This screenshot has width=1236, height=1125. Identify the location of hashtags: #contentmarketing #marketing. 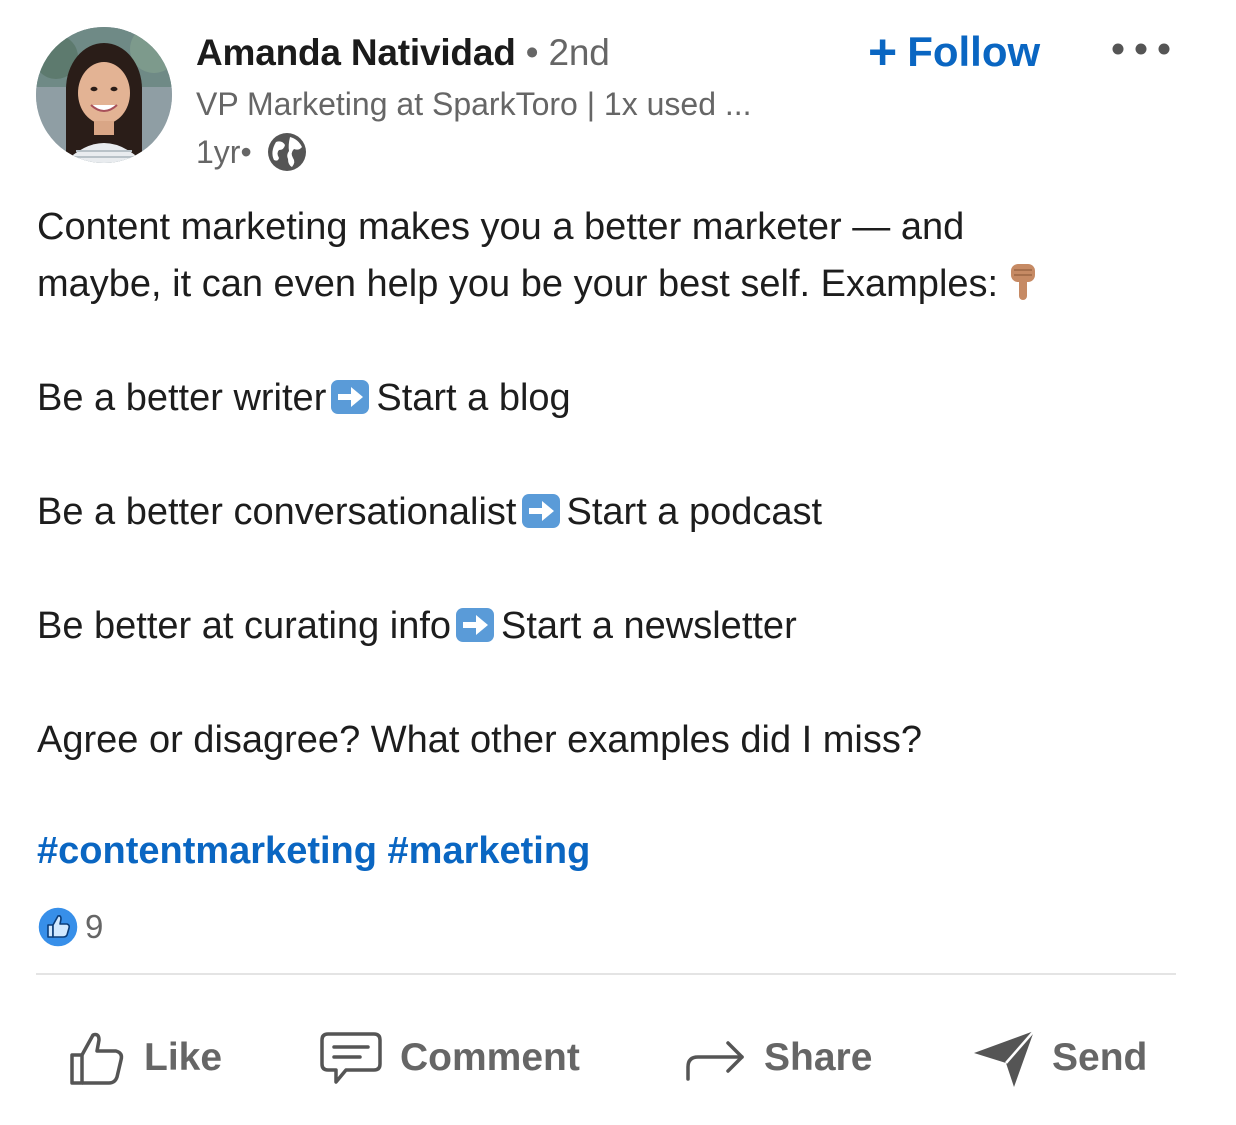
(313, 851).